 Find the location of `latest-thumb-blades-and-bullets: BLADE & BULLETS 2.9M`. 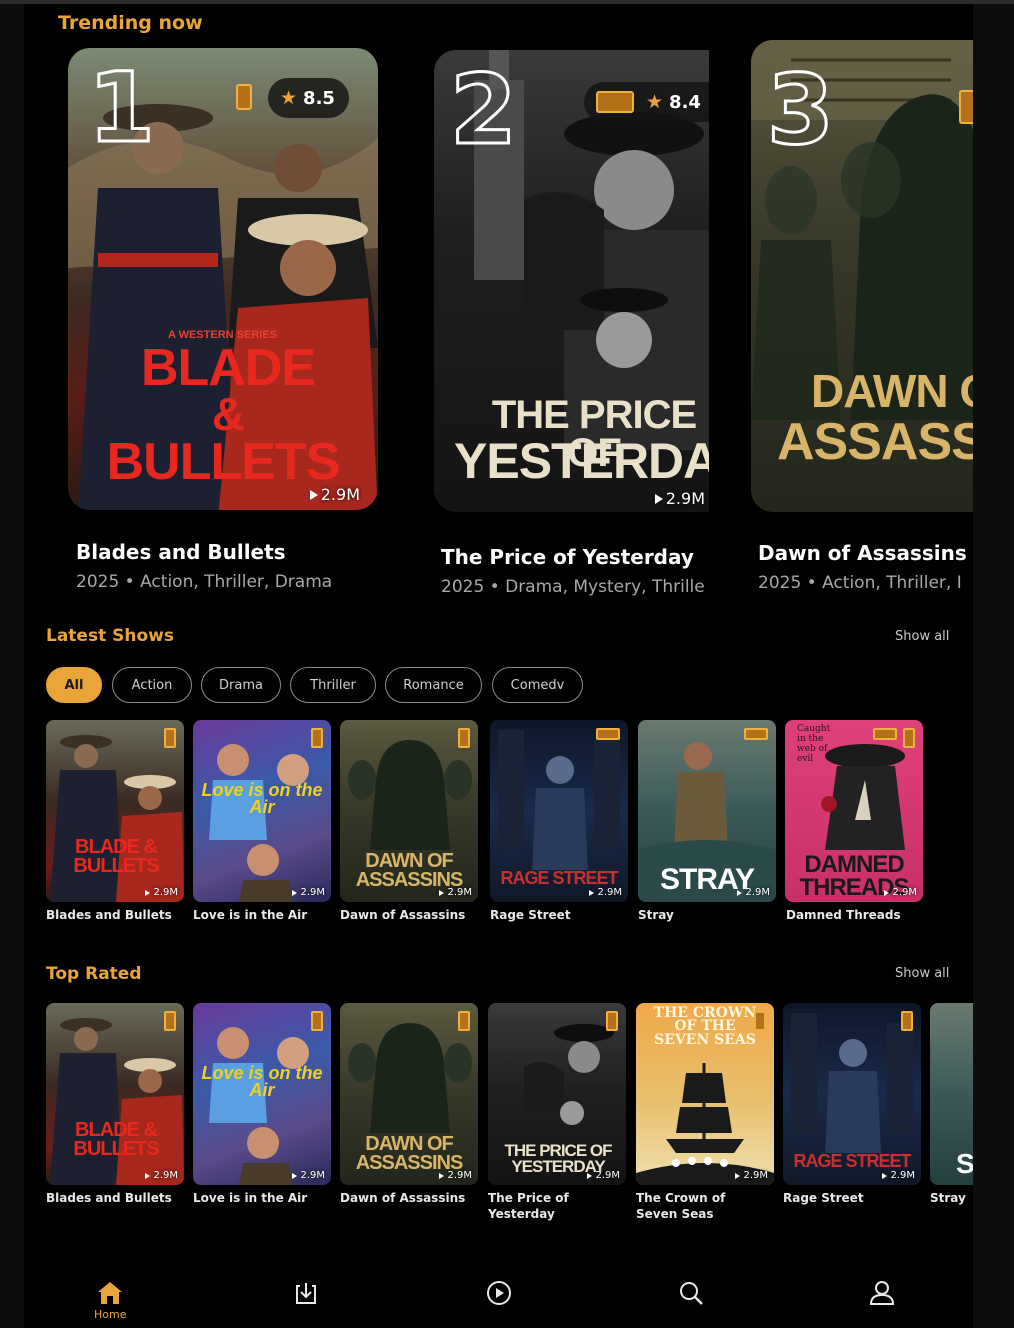

latest-thumb-blades-and-bullets: BLADE & BULLETS 2.9M is located at coordinates (115, 811).